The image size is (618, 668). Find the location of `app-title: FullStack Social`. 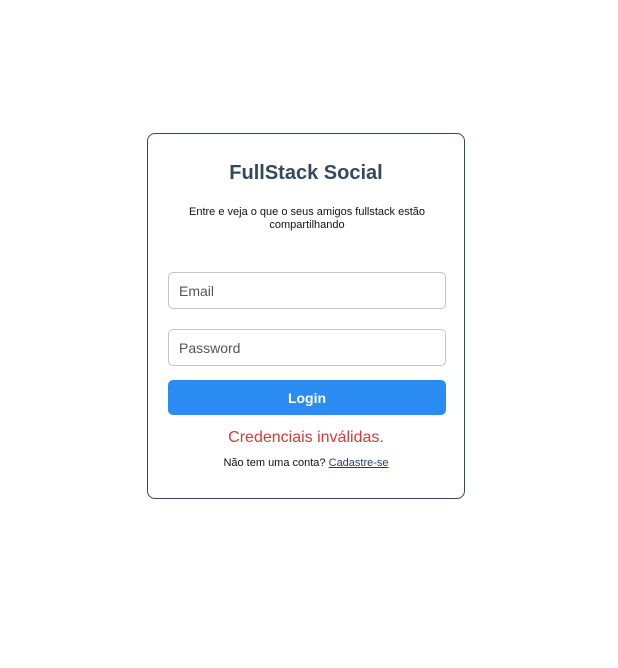

app-title: FullStack Social is located at coordinates (306, 173).